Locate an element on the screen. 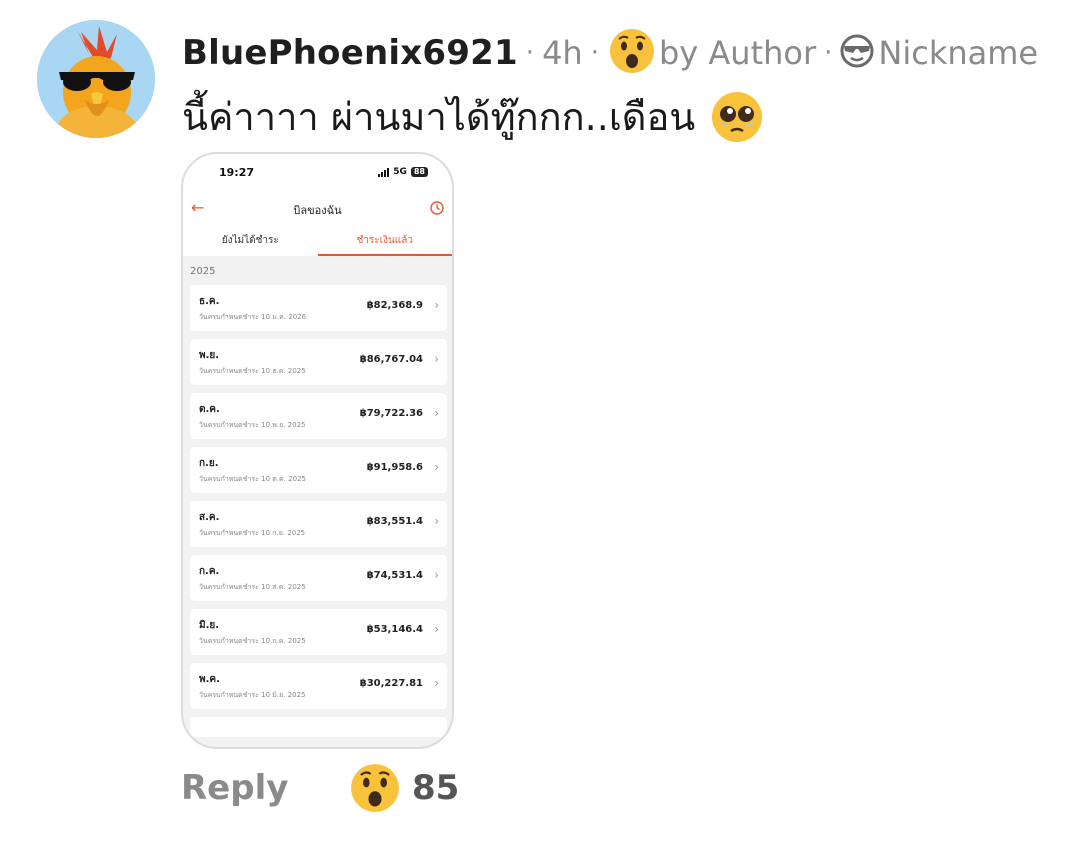 This screenshot has height=849, width=1083. status-time: 19:27 is located at coordinates (237, 172).